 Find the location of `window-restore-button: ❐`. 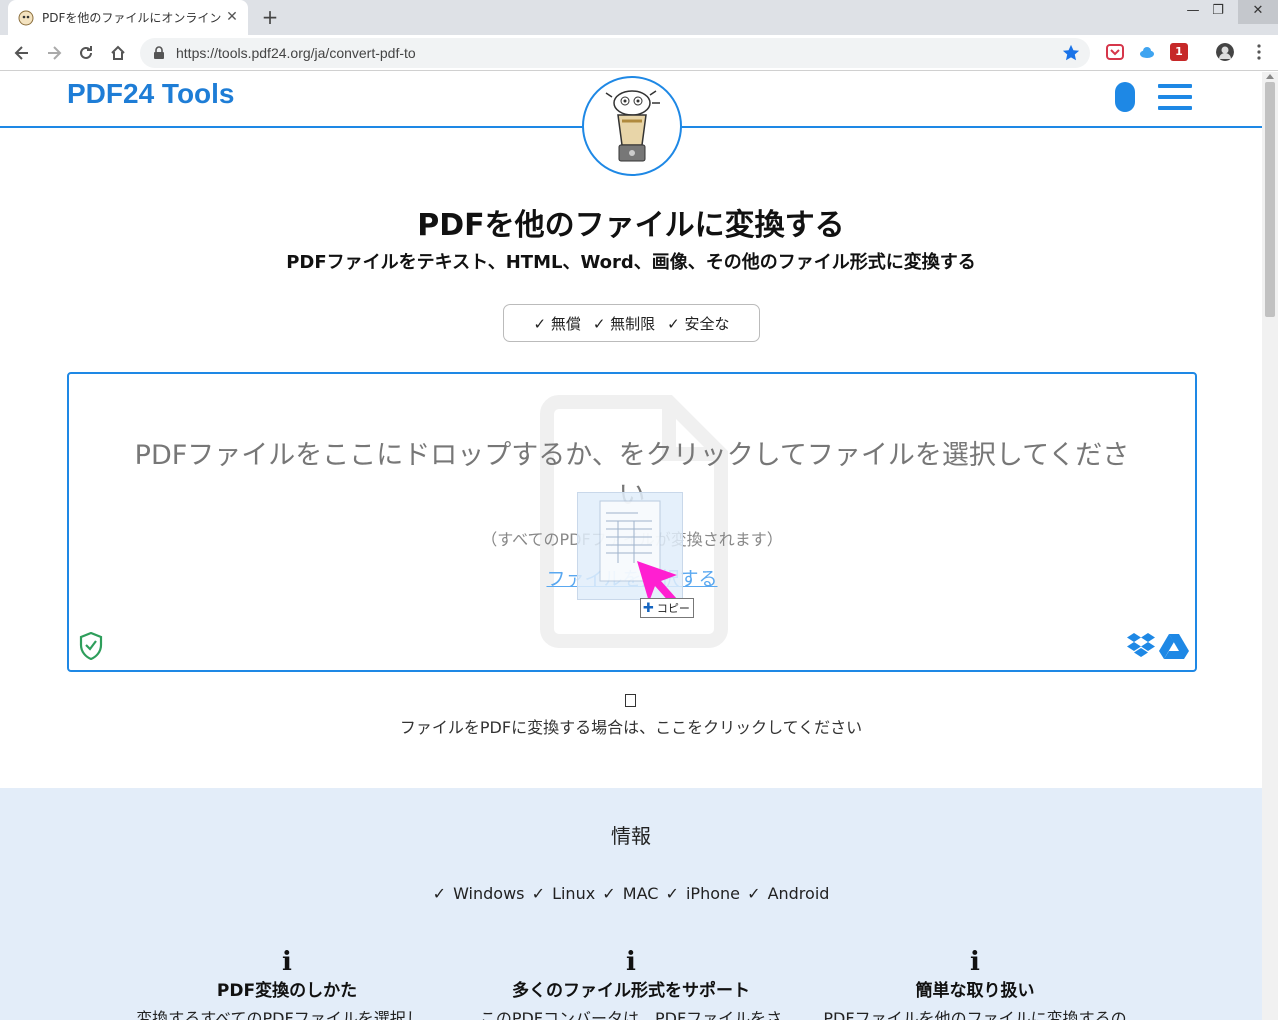

window-restore-button: ❐ is located at coordinates (1218, 12).